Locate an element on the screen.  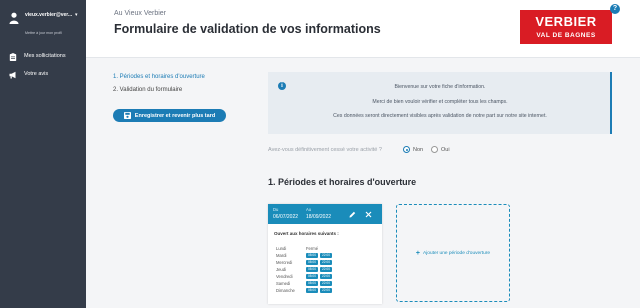
day-name: Lundi is located at coordinates (281, 248).